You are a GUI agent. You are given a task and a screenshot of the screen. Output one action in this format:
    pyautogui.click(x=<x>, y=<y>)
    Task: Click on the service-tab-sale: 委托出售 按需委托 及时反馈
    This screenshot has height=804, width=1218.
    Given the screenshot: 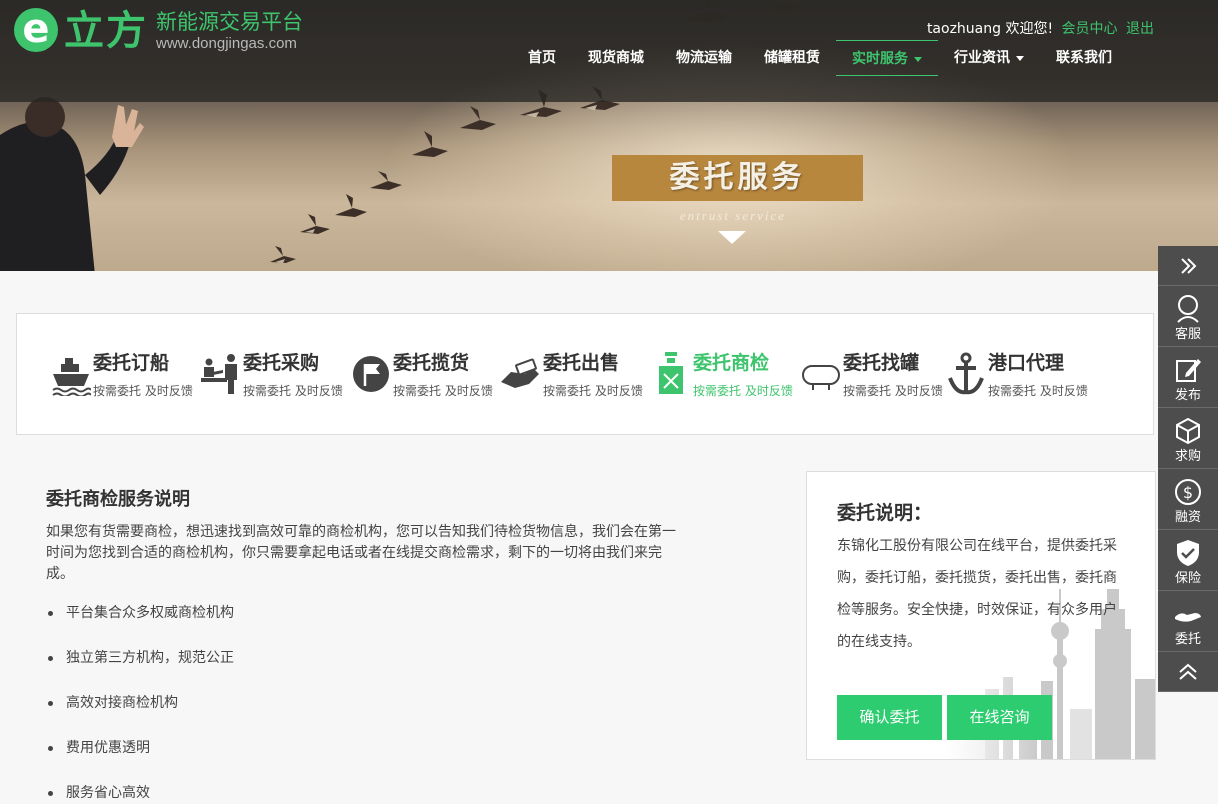 What is the action you would take?
    pyautogui.click(x=576, y=378)
    